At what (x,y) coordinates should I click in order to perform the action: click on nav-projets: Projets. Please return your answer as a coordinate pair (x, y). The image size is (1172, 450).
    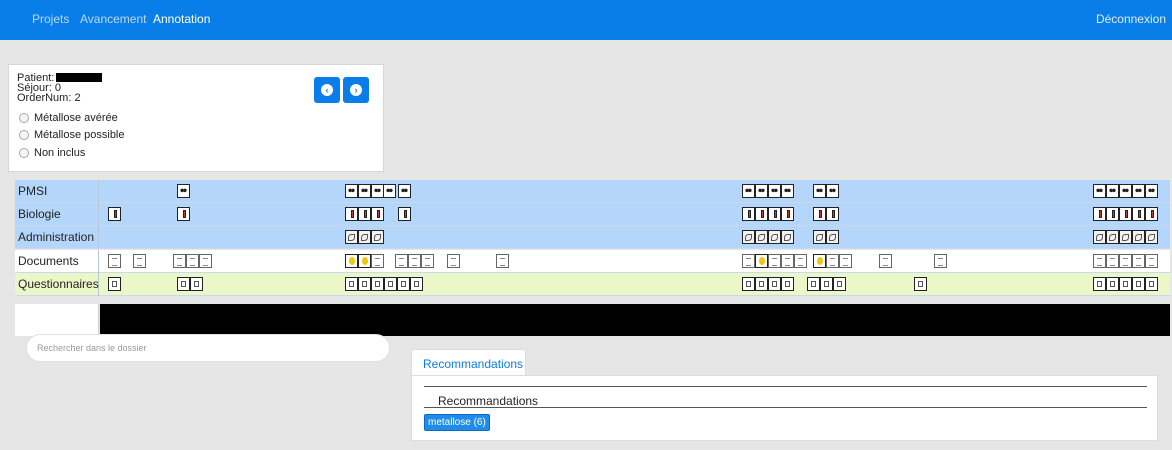
    Looking at the image, I should click on (50, 19).